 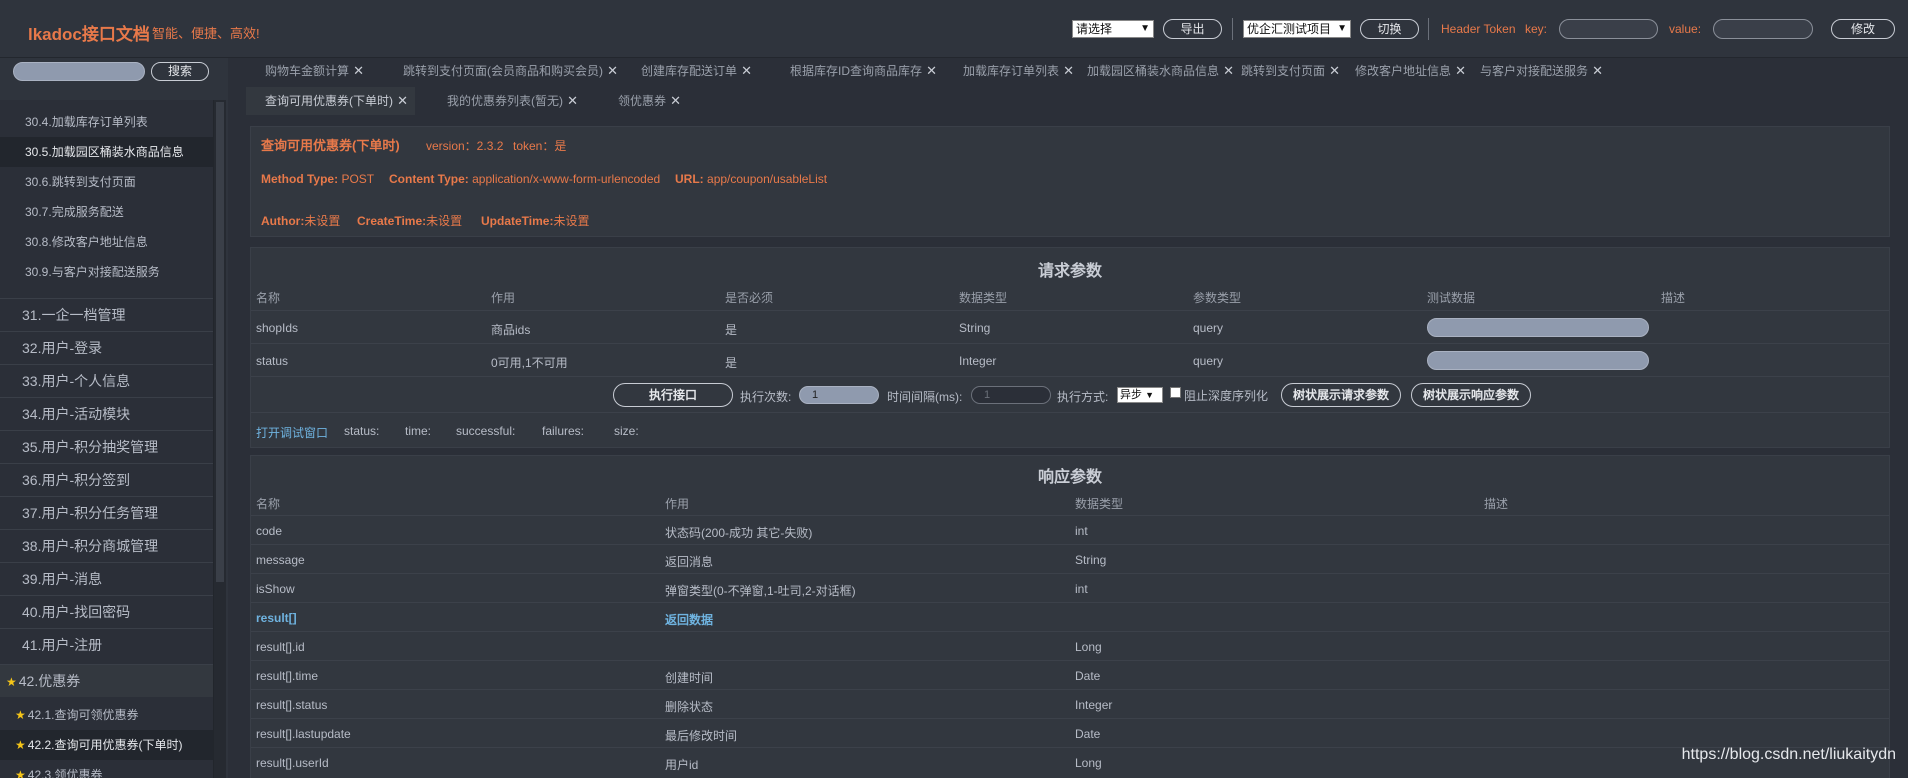 What do you see at coordinates (292, 705) in the screenshot?
I see `resp-name: result[].status` at bounding box center [292, 705].